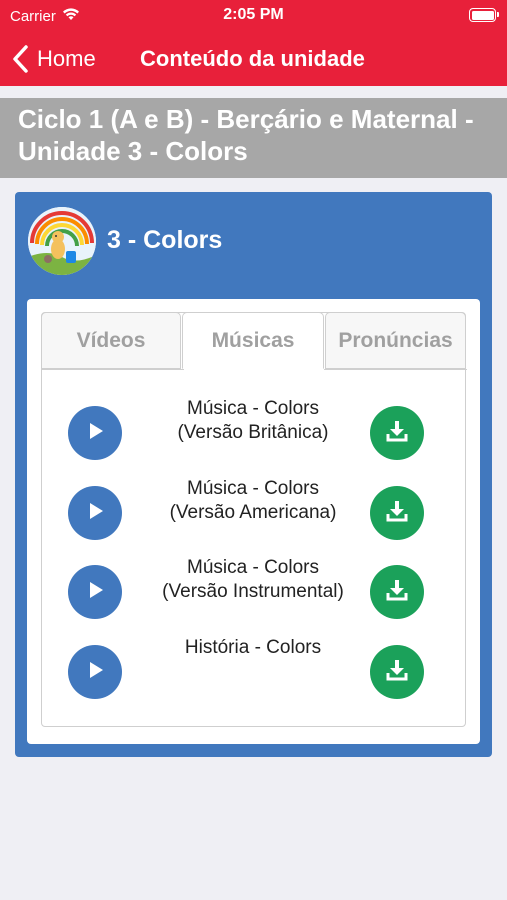 This screenshot has width=507, height=900. What do you see at coordinates (395, 340) in the screenshot?
I see `tab-pronuncias: Pronúncias` at bounding box center [395, 340].